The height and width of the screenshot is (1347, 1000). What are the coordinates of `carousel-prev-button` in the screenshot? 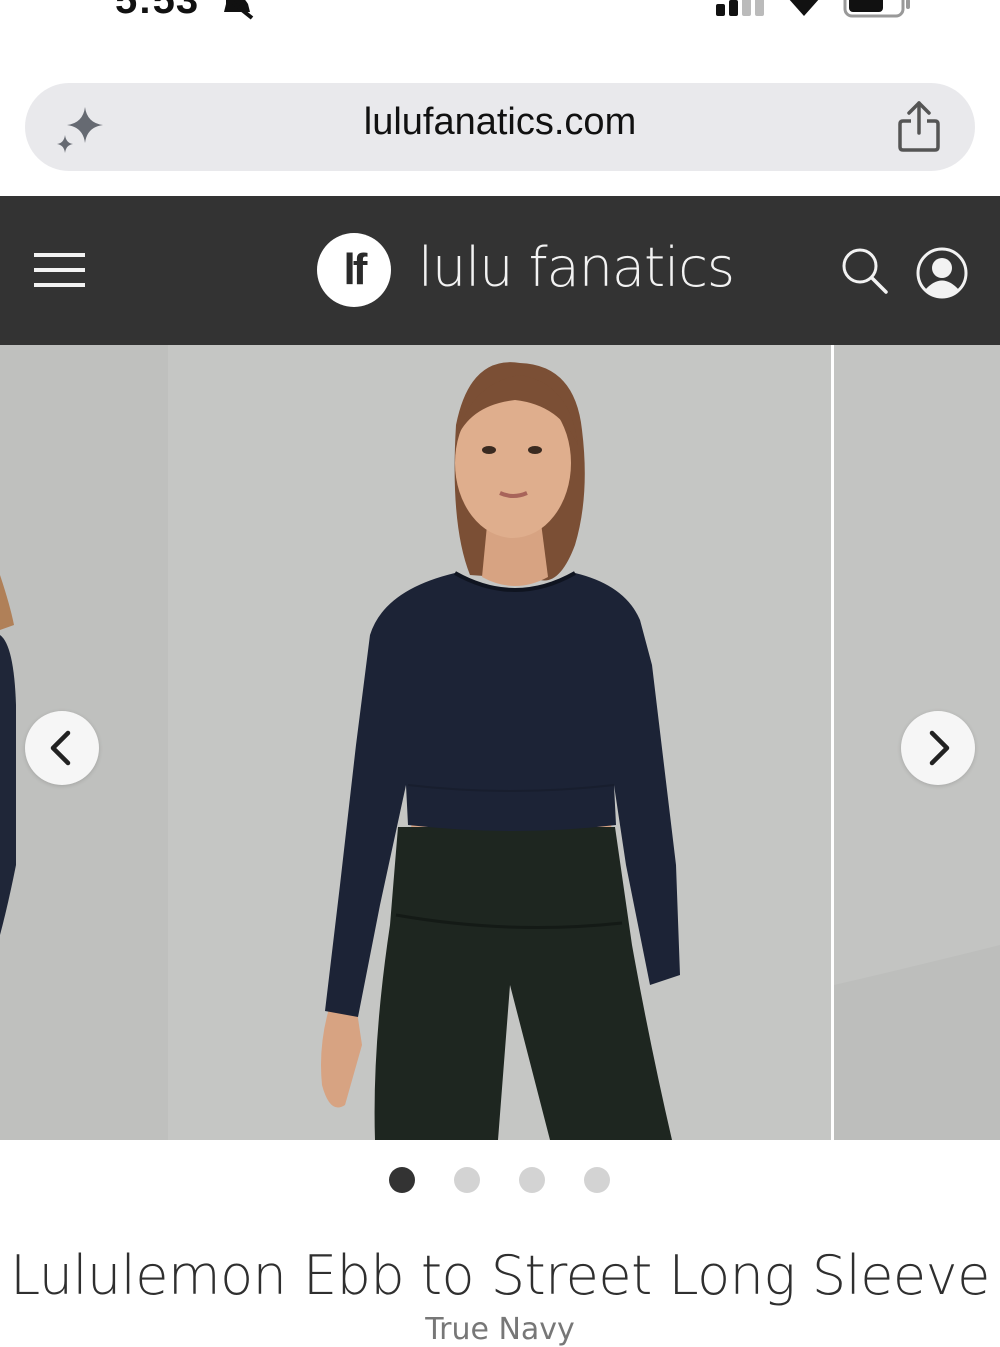 It's located at (62, 748).